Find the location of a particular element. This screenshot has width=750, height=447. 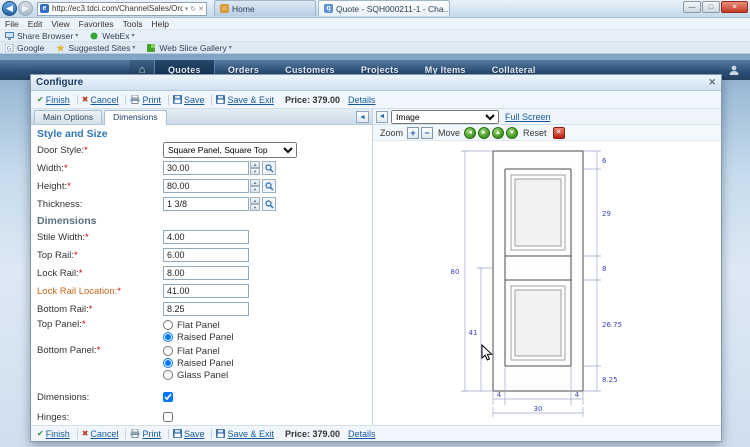

webex-button: WebEx ▾ is located at coordinates (112, 35).